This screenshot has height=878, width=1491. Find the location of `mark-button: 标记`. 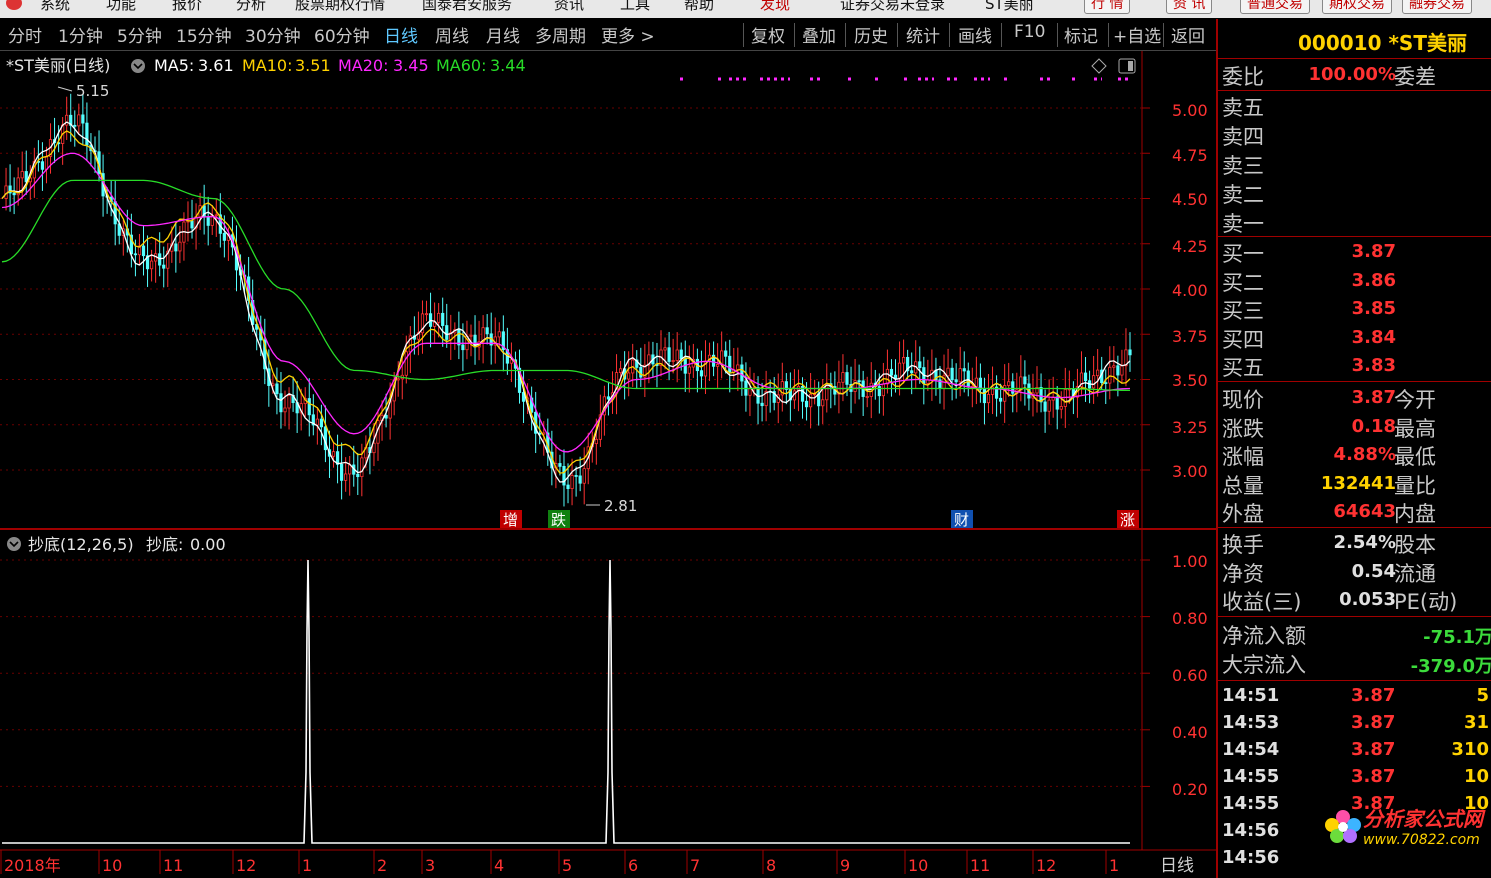

mark-button: 标记 is located at coordinates (1081, 34).